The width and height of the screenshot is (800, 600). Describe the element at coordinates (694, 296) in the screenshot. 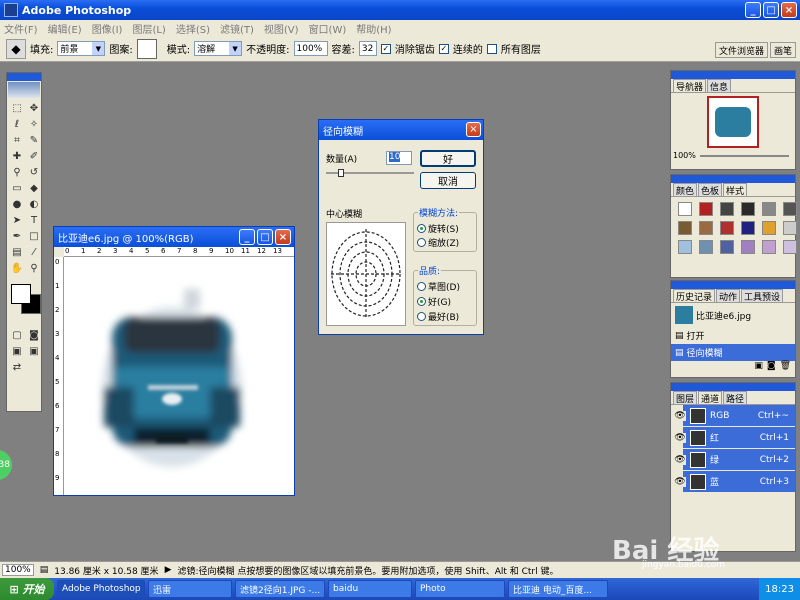

I see `history-tab: 历史记录` at that location.